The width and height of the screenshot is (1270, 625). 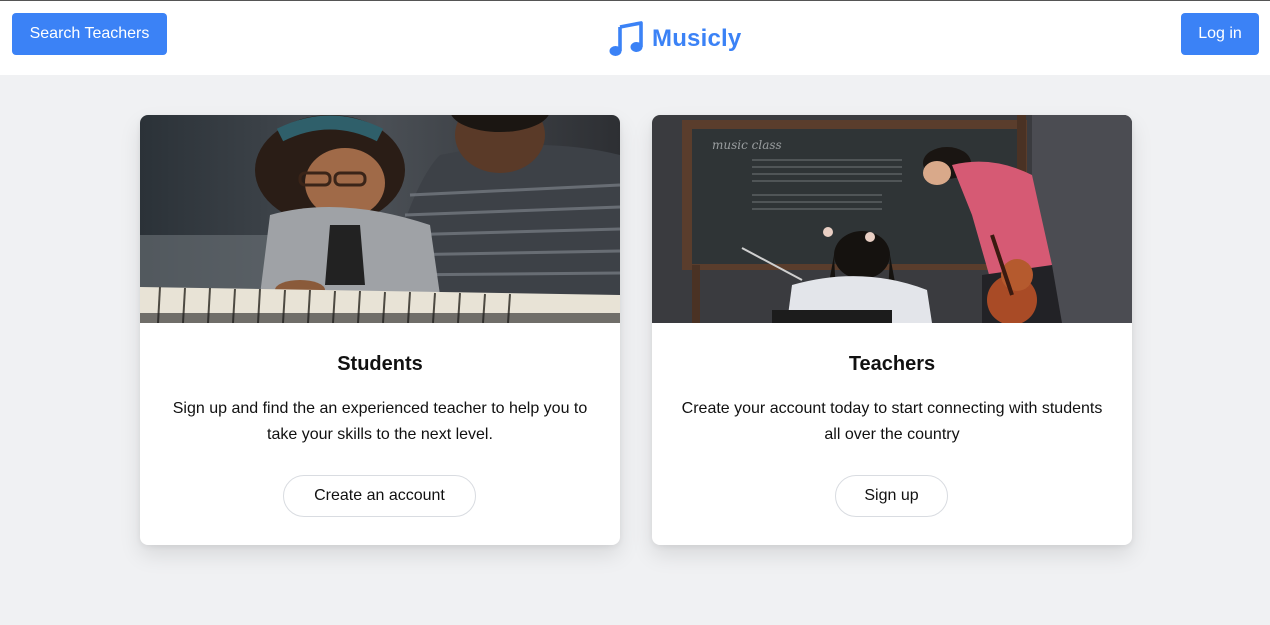 I want to click on sign-up-button: Sign up, so click(x=891, y=496).